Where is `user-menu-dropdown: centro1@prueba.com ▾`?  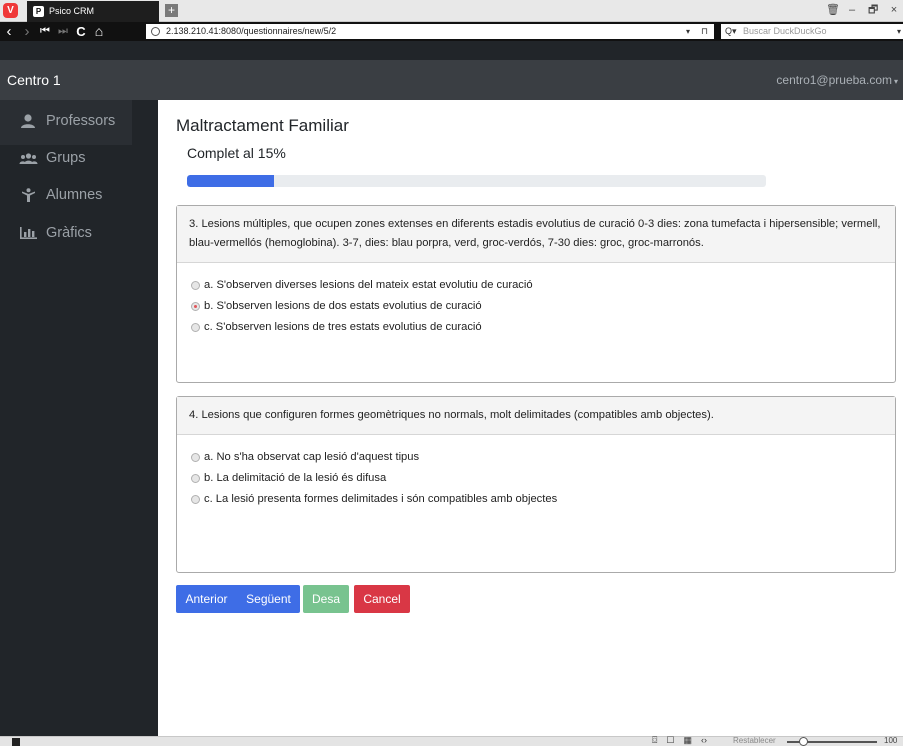
user-menu-dropdown: centro1@prueba.com ▾ is located at coordinates (837, 80).